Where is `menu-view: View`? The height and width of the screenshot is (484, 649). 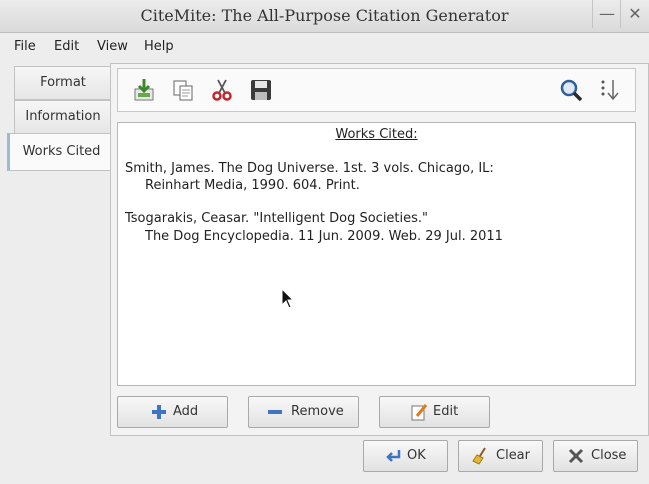
menu-view: View is located at coordinates (112, 46).